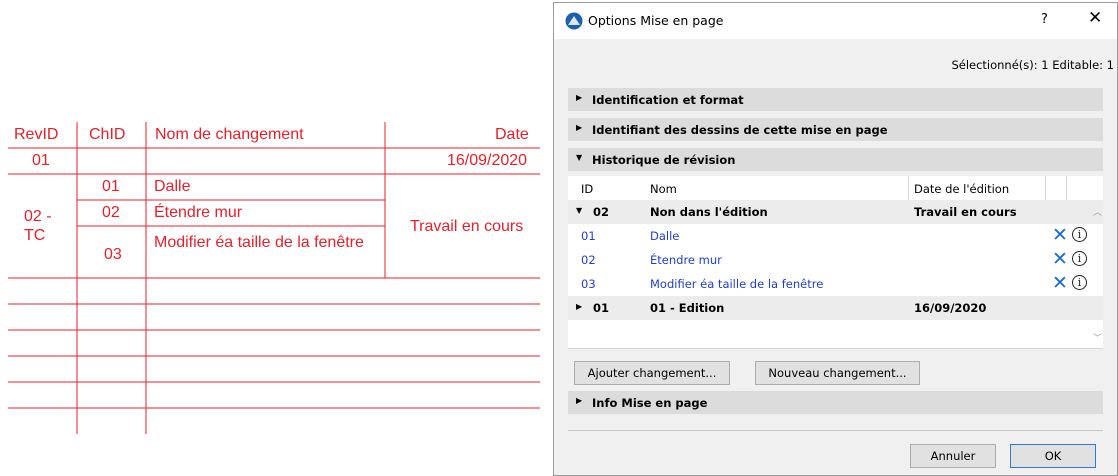 This screenshot has width=1118, height=476. I want to click on section-layout-info: ▶ Info Mise en page, so click(835, 402).